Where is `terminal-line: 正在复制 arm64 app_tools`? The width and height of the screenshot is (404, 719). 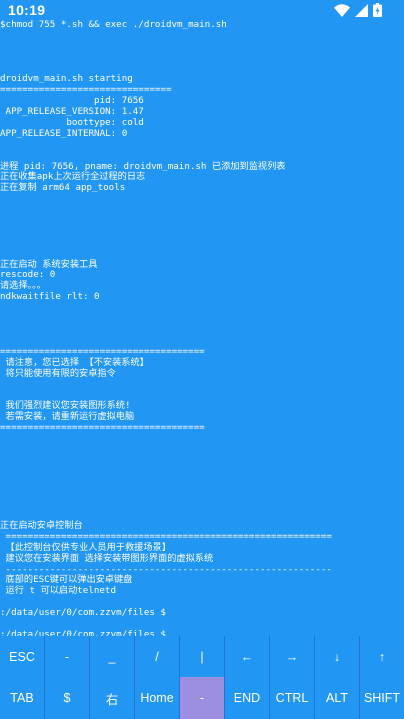 terminal-line: 正在复制 arm64 app_tools is located at coordinates (63, 188).